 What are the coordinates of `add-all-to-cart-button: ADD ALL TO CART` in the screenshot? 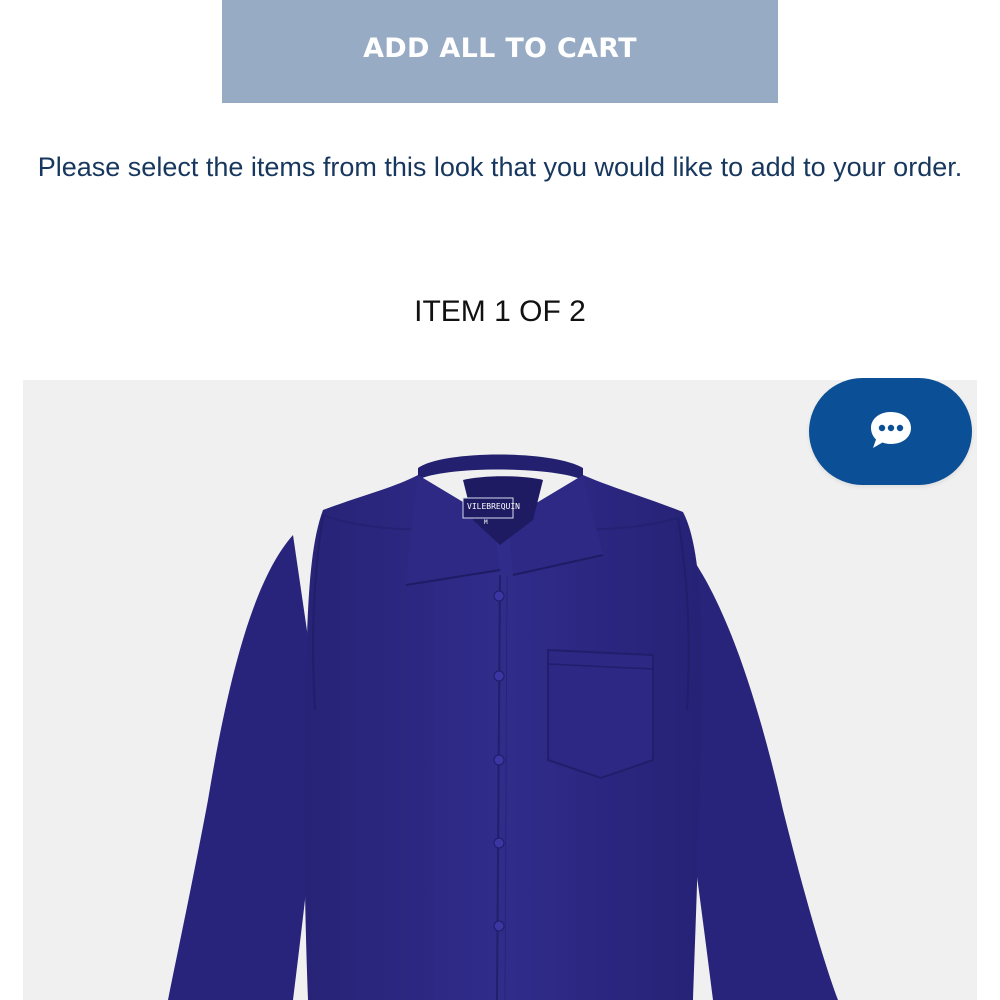 It's located at (500, 51).